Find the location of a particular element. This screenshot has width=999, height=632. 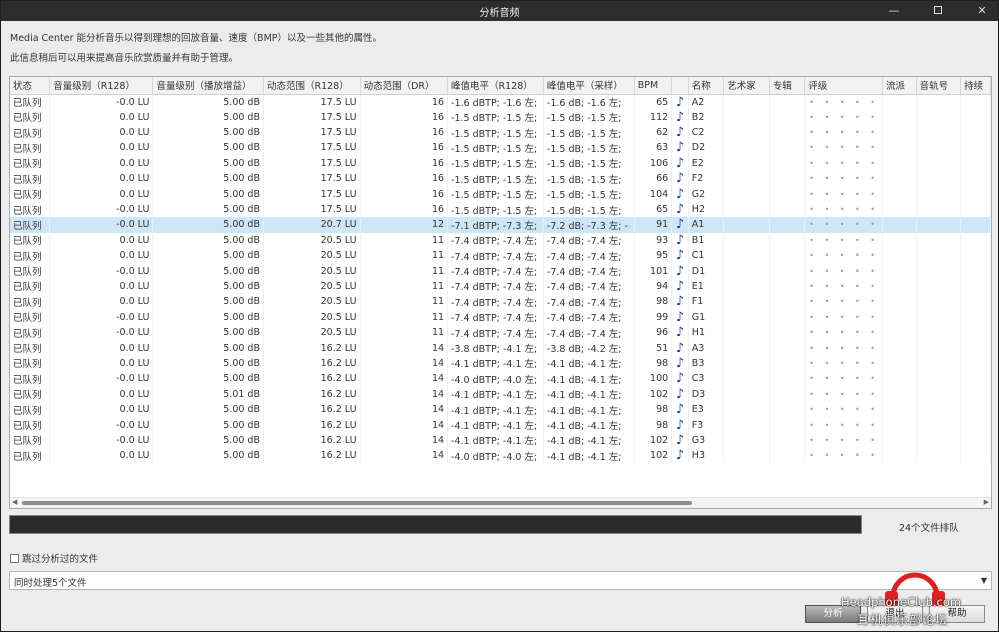

column-header: 评级 is located at coordinates (843, 86).